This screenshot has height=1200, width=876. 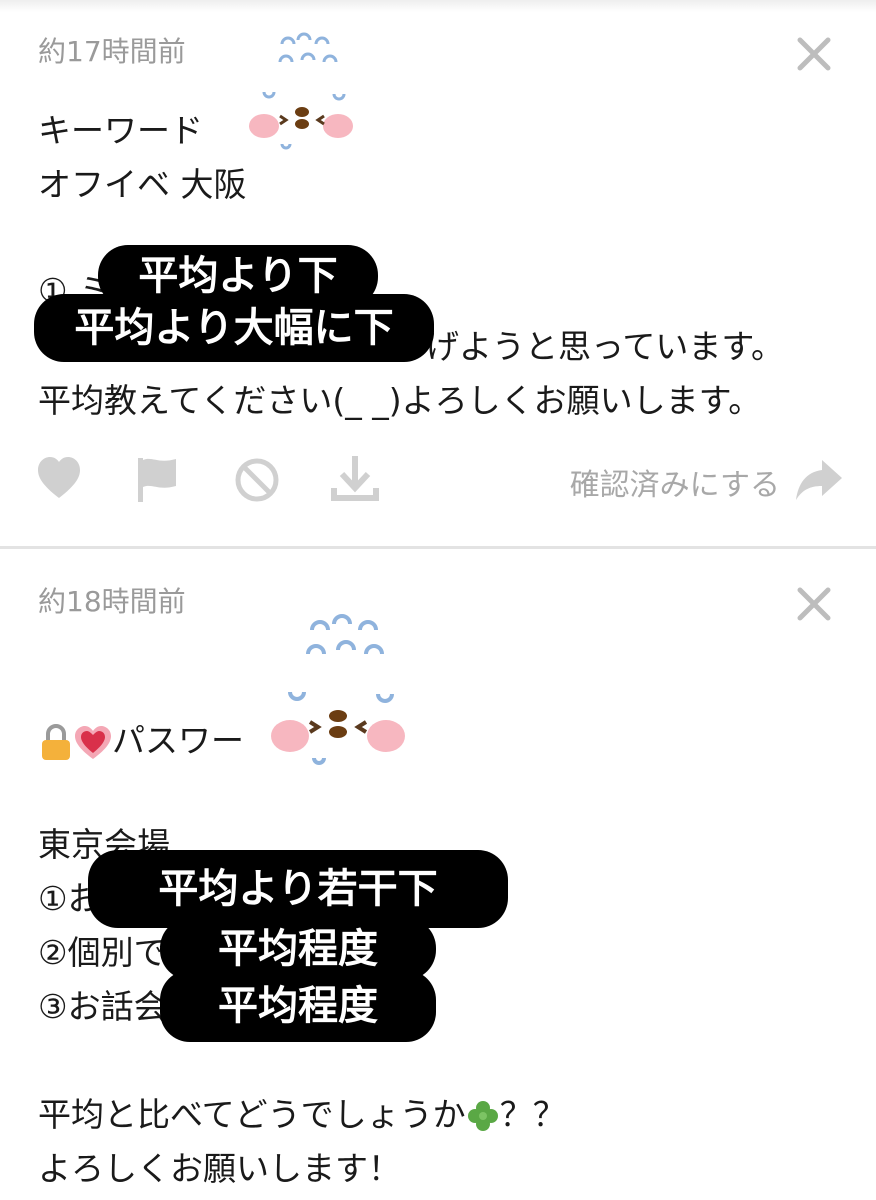 I want to click on body-line: ③お話会, so click(x=102, y=1006).